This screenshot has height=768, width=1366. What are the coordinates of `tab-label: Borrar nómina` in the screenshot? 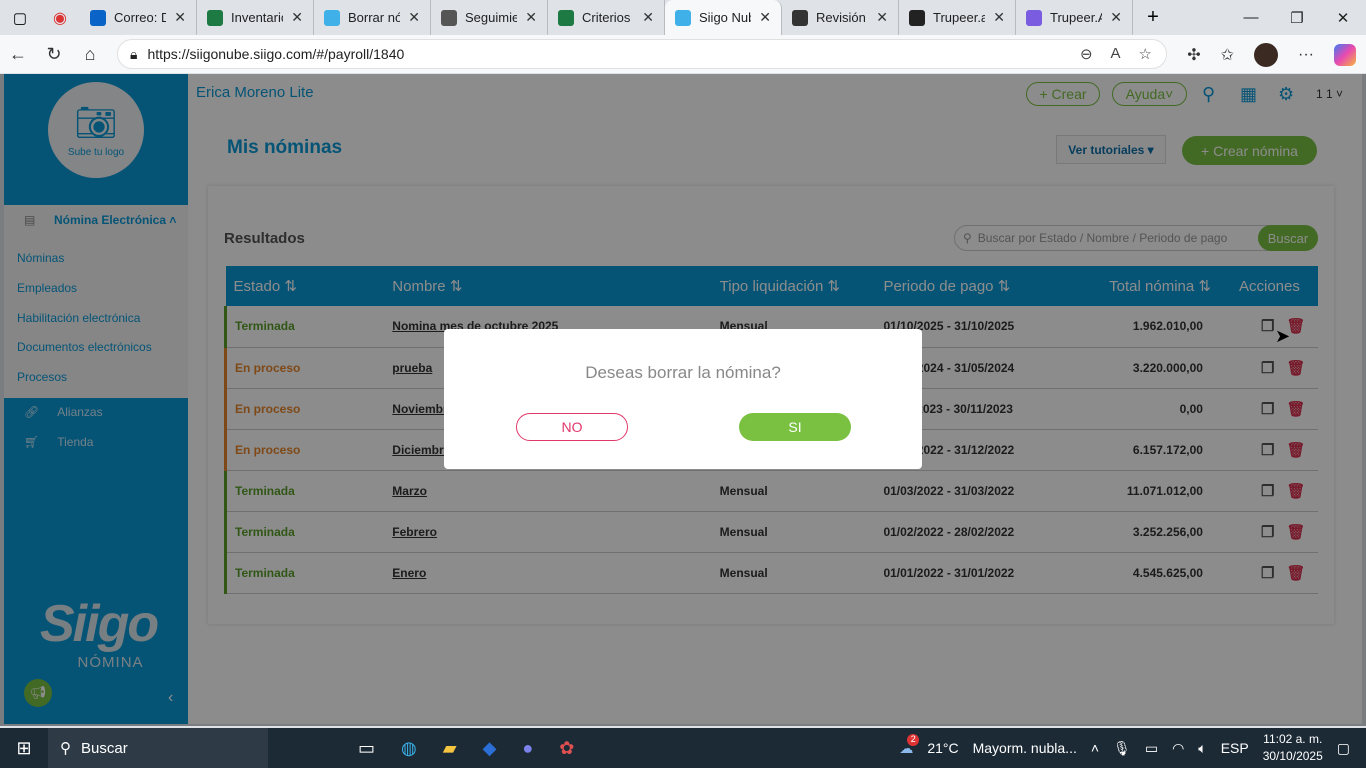 It's located at (374, 17).